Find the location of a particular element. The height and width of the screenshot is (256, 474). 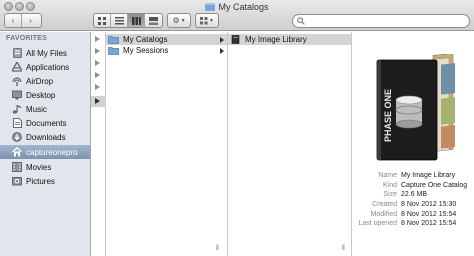

view-mode-control is located at coordinates (128, 20).